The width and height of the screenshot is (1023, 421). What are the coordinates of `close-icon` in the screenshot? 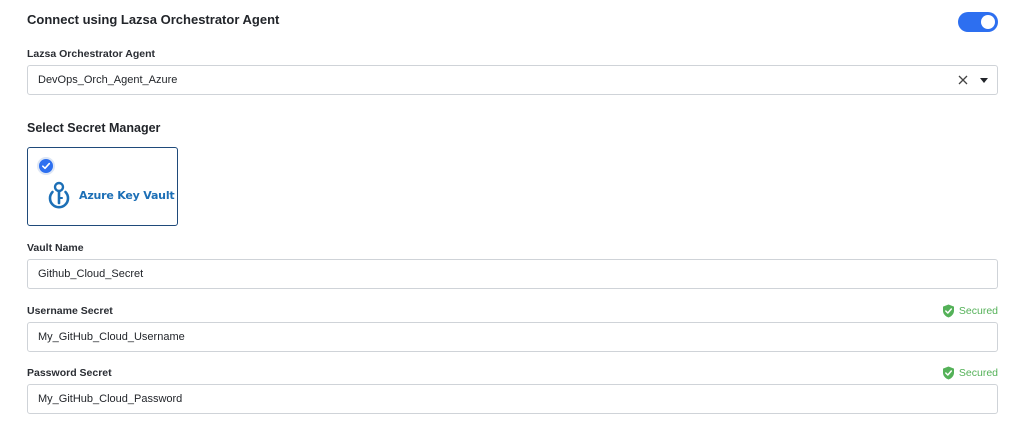 It's located at (963, 80).